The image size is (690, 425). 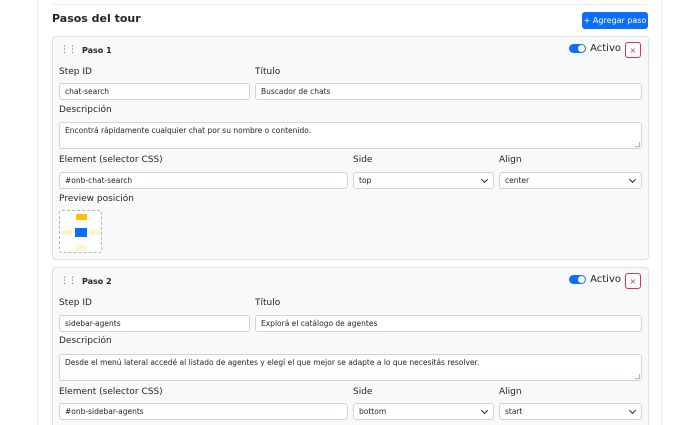 I want to click on side-select: bottom, so click(x=423, y=411).